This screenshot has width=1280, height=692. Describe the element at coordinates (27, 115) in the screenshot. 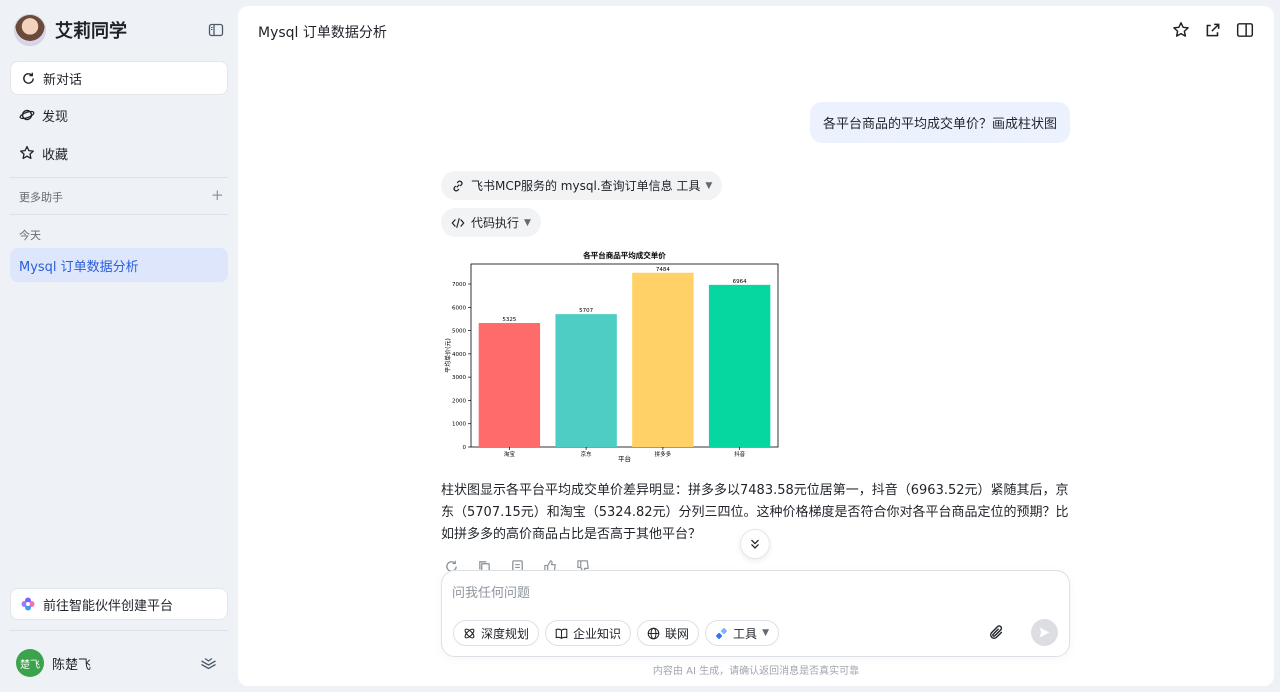

I see `planet-icon` at that location.